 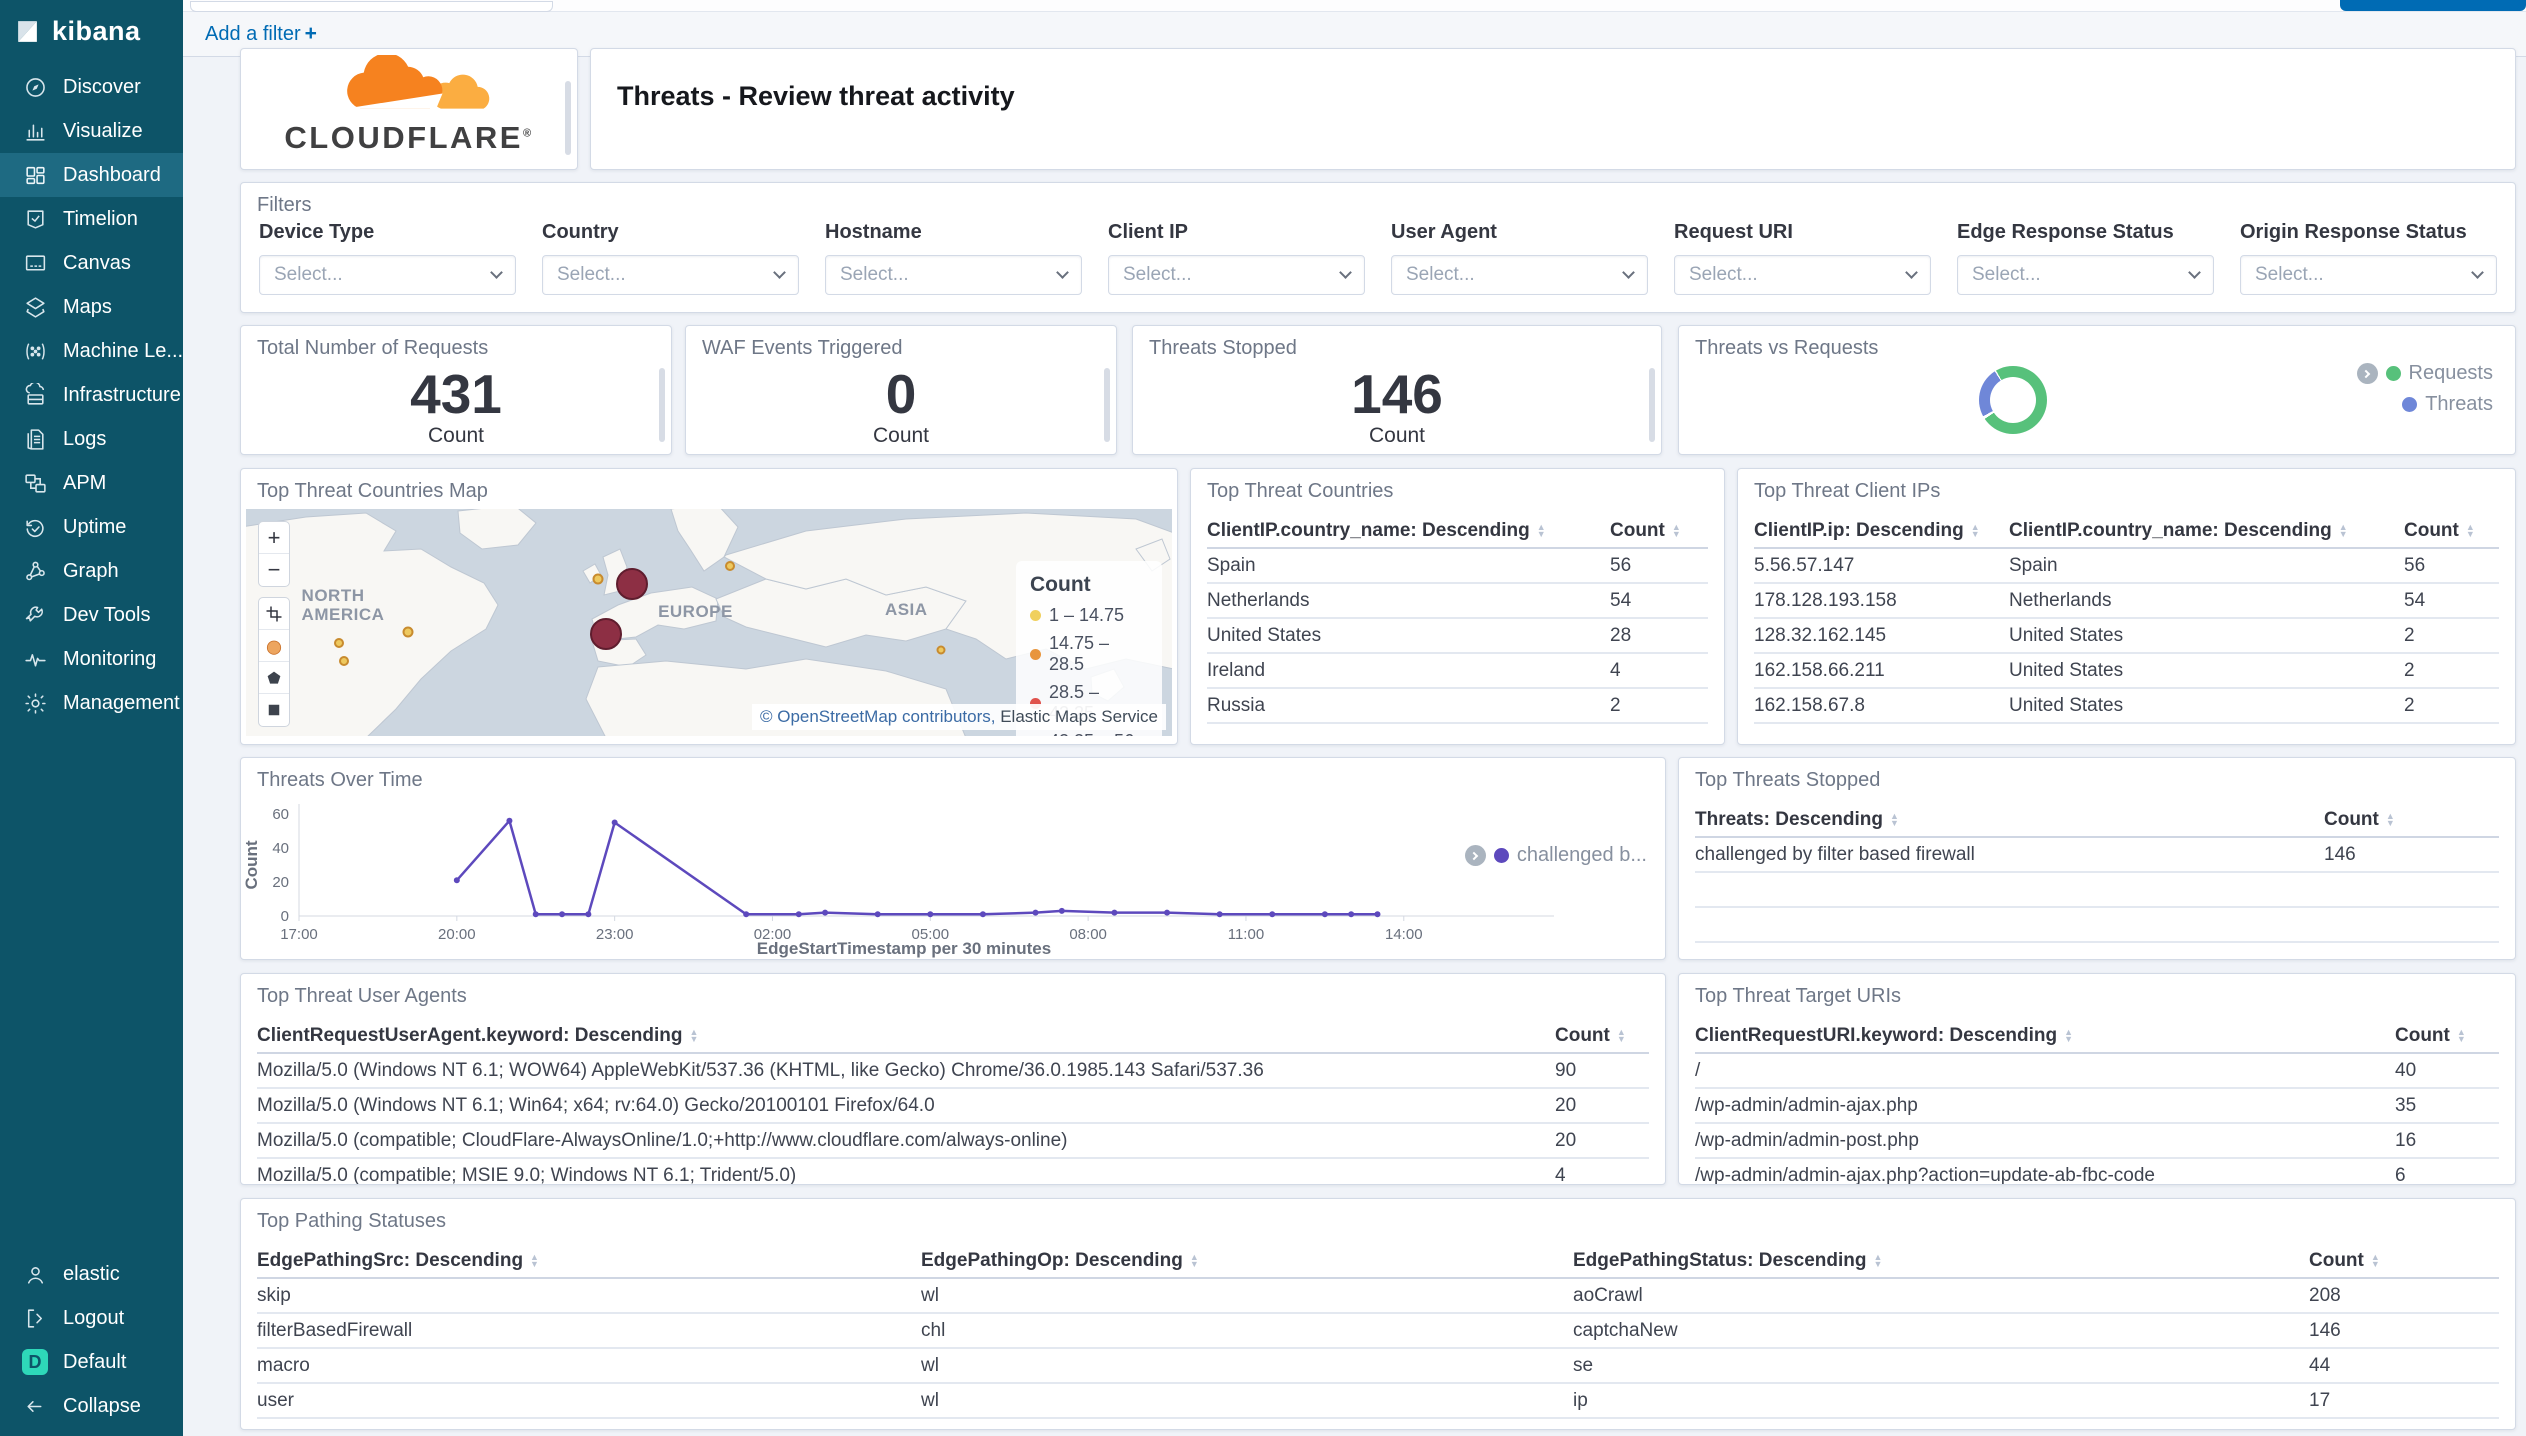 I want to click on panel-title: Top Threat Countries Map, so click(x=372, y=491).